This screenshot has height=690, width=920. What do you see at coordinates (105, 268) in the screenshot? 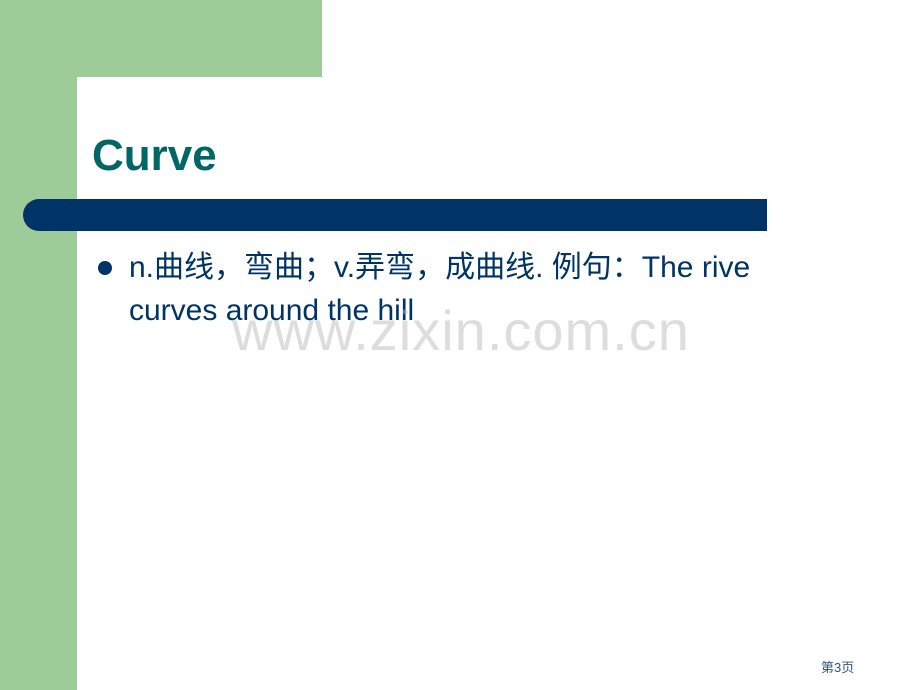
I see `bullet-dot-icon` at bounding box center [105, 268].